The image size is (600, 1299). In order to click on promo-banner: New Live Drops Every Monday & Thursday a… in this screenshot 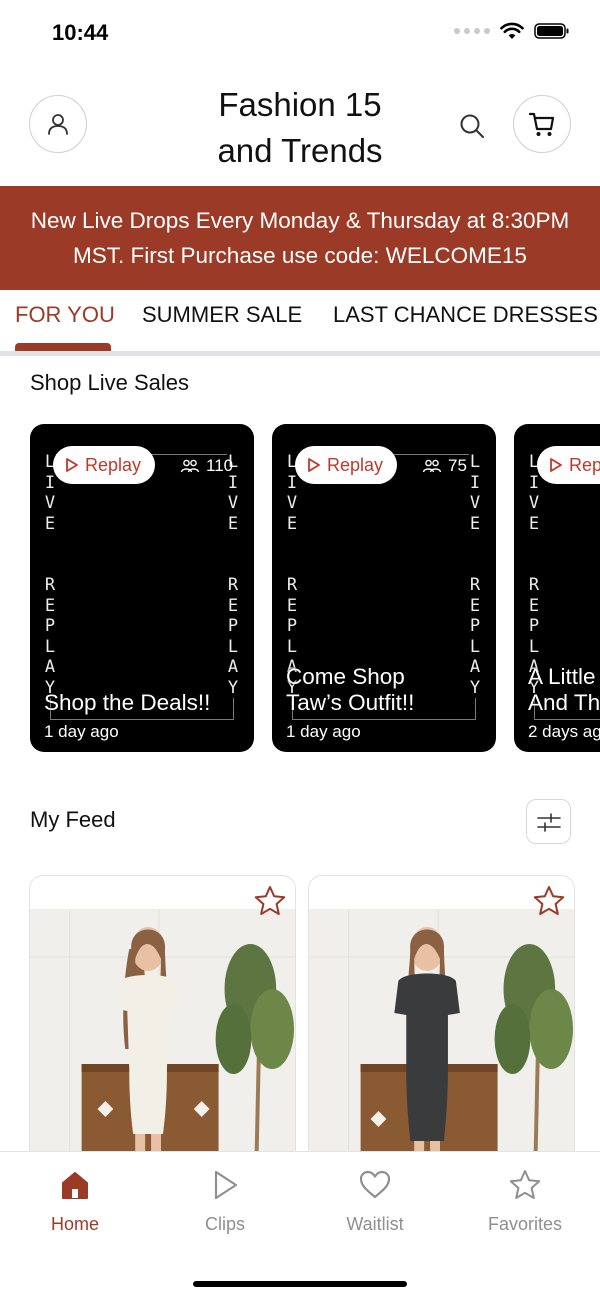, I will do `click(300, 238)`.